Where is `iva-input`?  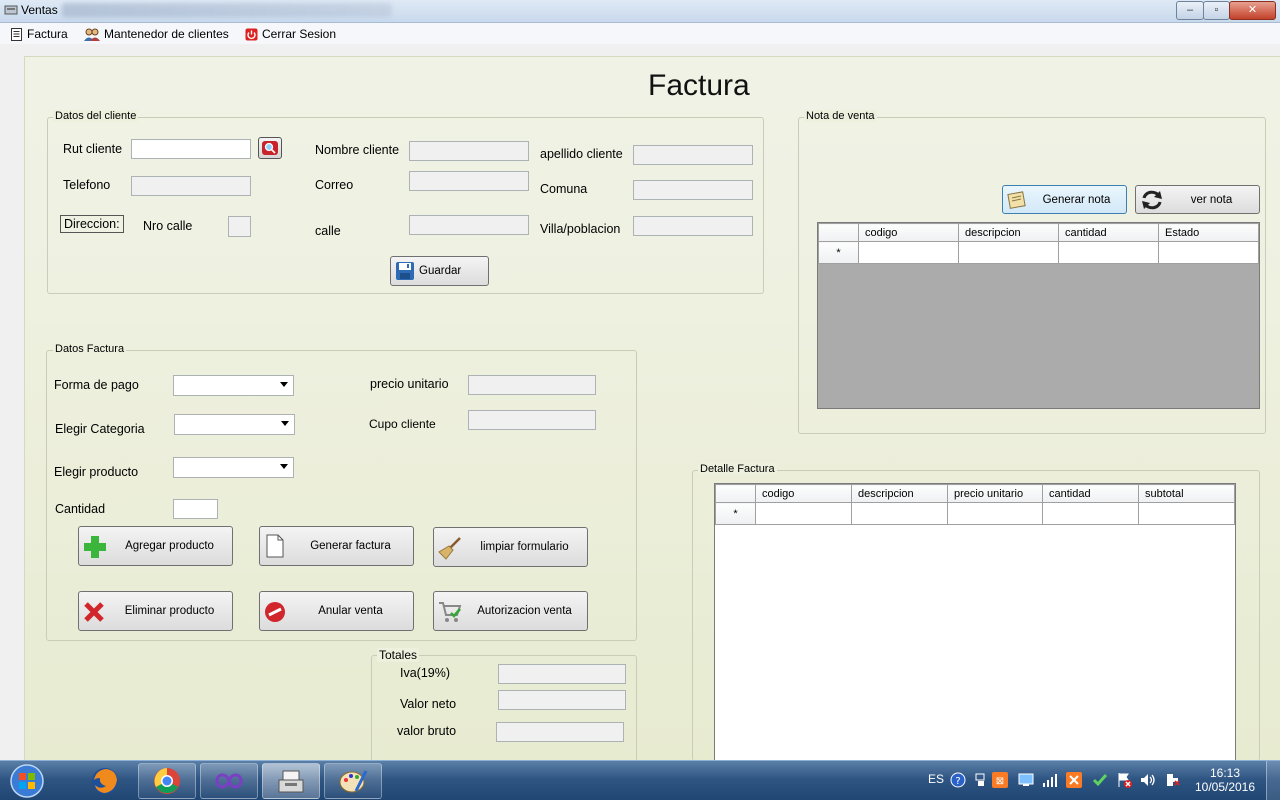 iva-input is located at coordinates (562, 674).